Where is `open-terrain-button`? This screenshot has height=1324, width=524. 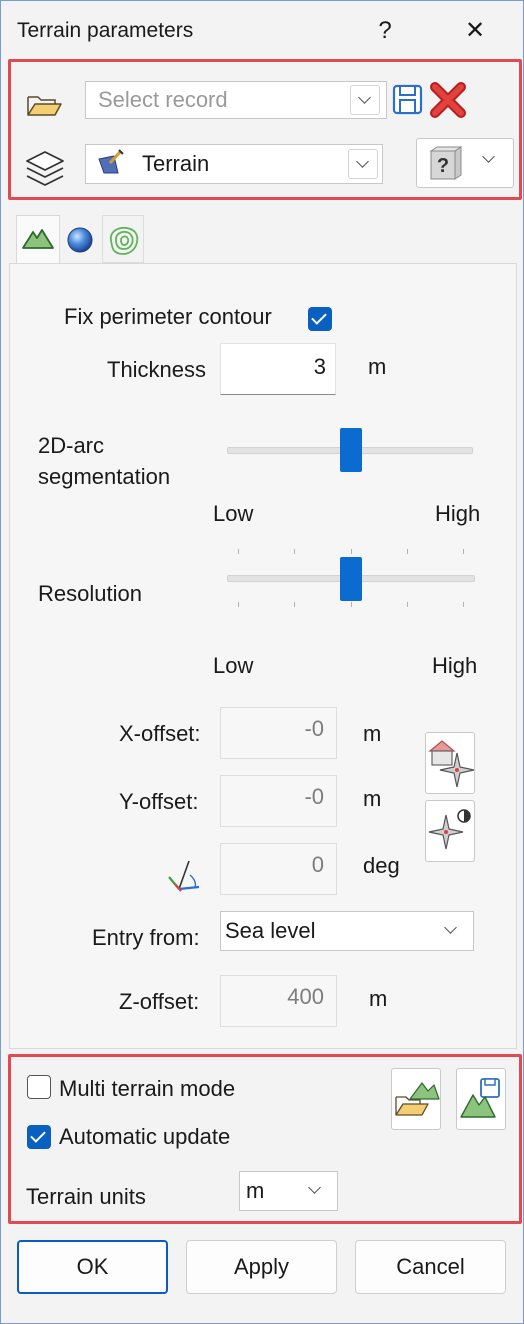 open-terrain-button is located at coordinates (416, 1099).